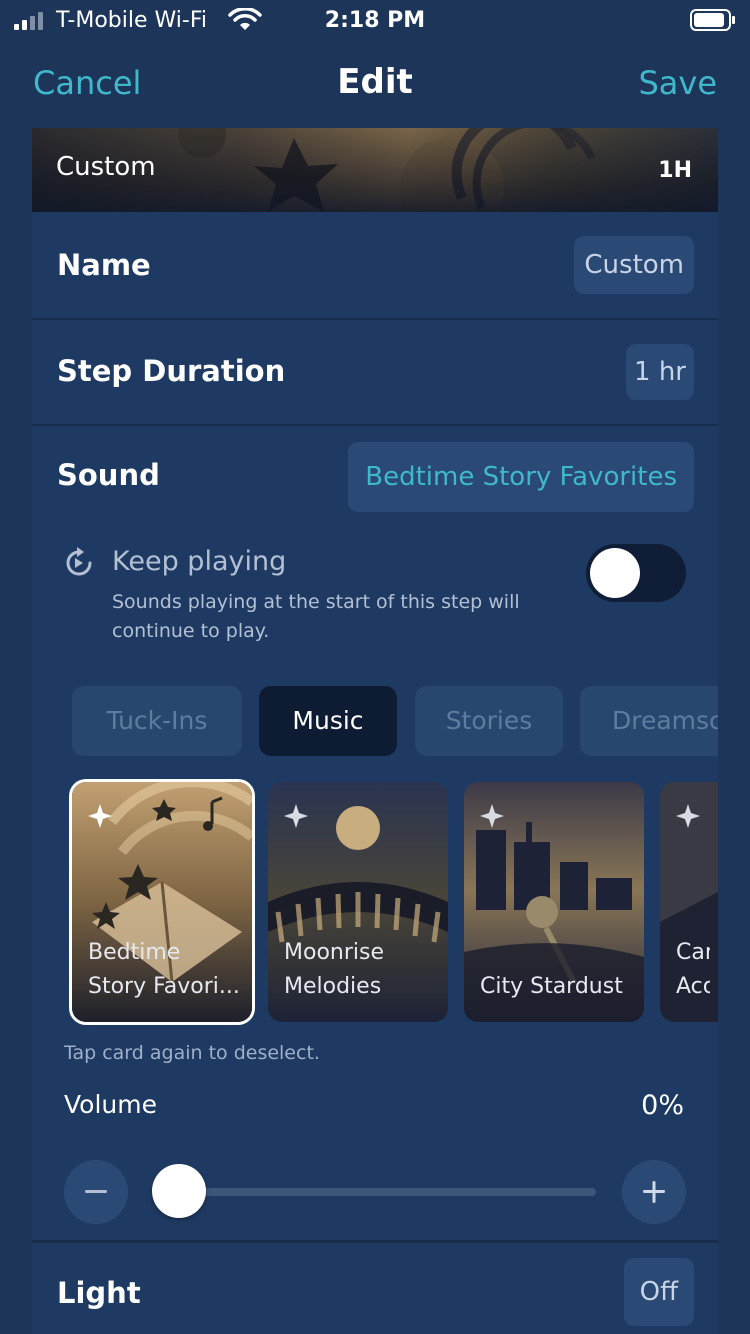 This screenshot has height=1334, width=750. Describe the element at coordinates (79, 561) in the screenshot. I see `replay-icon` at that location.